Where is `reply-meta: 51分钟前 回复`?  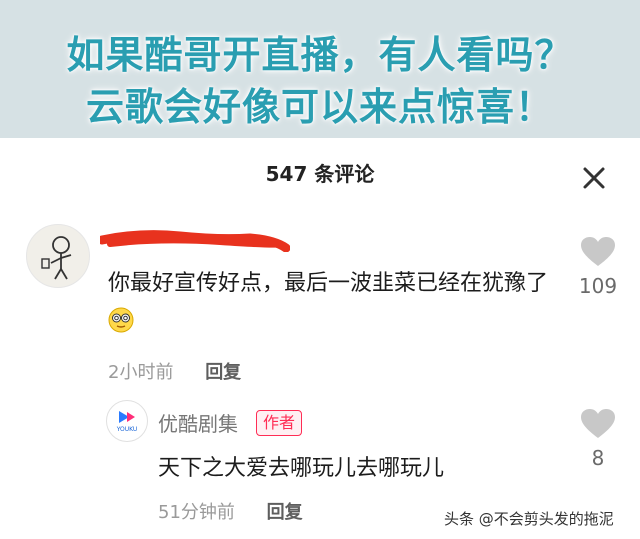 reply-meta: 51分钟前 回复 is located at coordinates (230, 511).